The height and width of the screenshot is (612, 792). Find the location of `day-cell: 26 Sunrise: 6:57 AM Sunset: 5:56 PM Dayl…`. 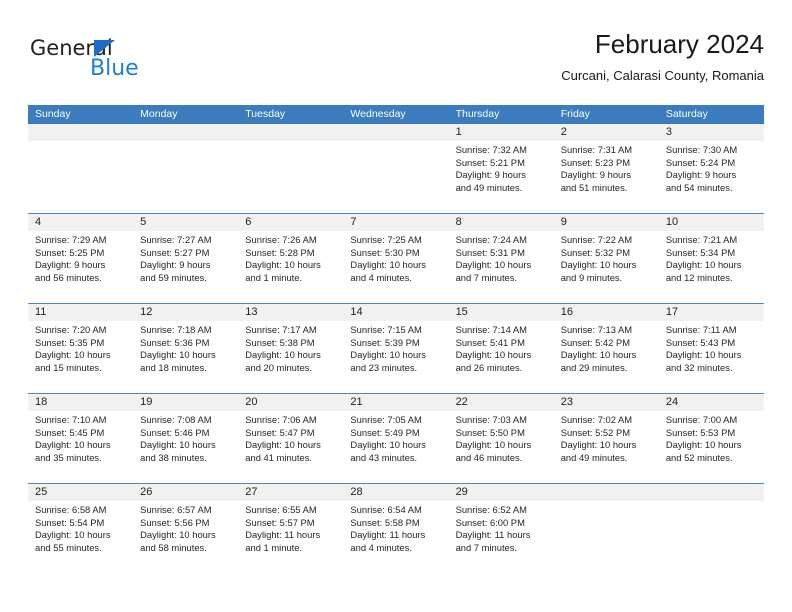

day-cell: 26 Sunrise: 6:57 AM Sunset: 5:56 PM Dayl… is located at coordinates (186, 528).